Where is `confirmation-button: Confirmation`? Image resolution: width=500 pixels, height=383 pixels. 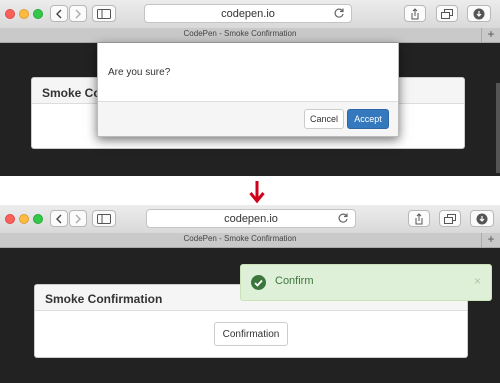
confirmation-button: Confirmation is located at coordinates (251, 334).